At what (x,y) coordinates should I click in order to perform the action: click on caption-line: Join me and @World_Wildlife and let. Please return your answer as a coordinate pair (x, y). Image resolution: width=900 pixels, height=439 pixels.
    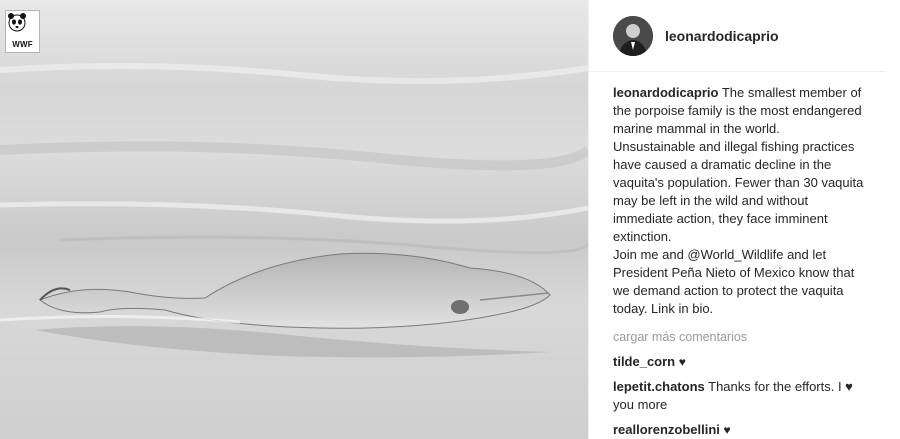
    Looking at the image, I should click on (720, 254).